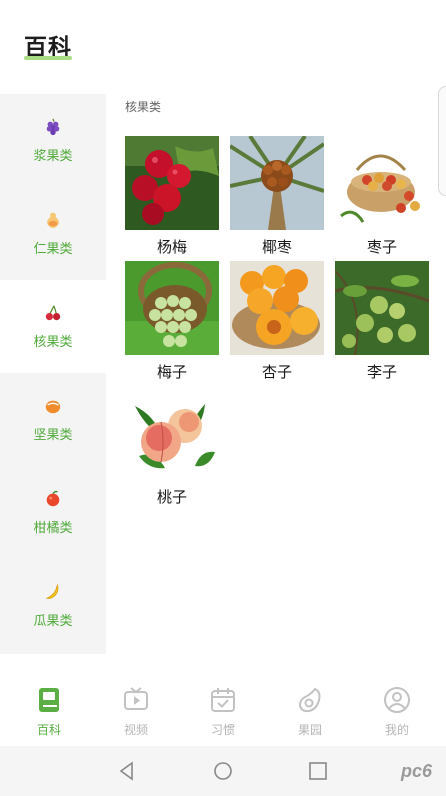 Image resolution: width=446 pixels, height=796 pixels. Describe the element at coordinates (53, 512) in the screenshot. I see `sidebar-item-citrus: 柑橘类` at that location.